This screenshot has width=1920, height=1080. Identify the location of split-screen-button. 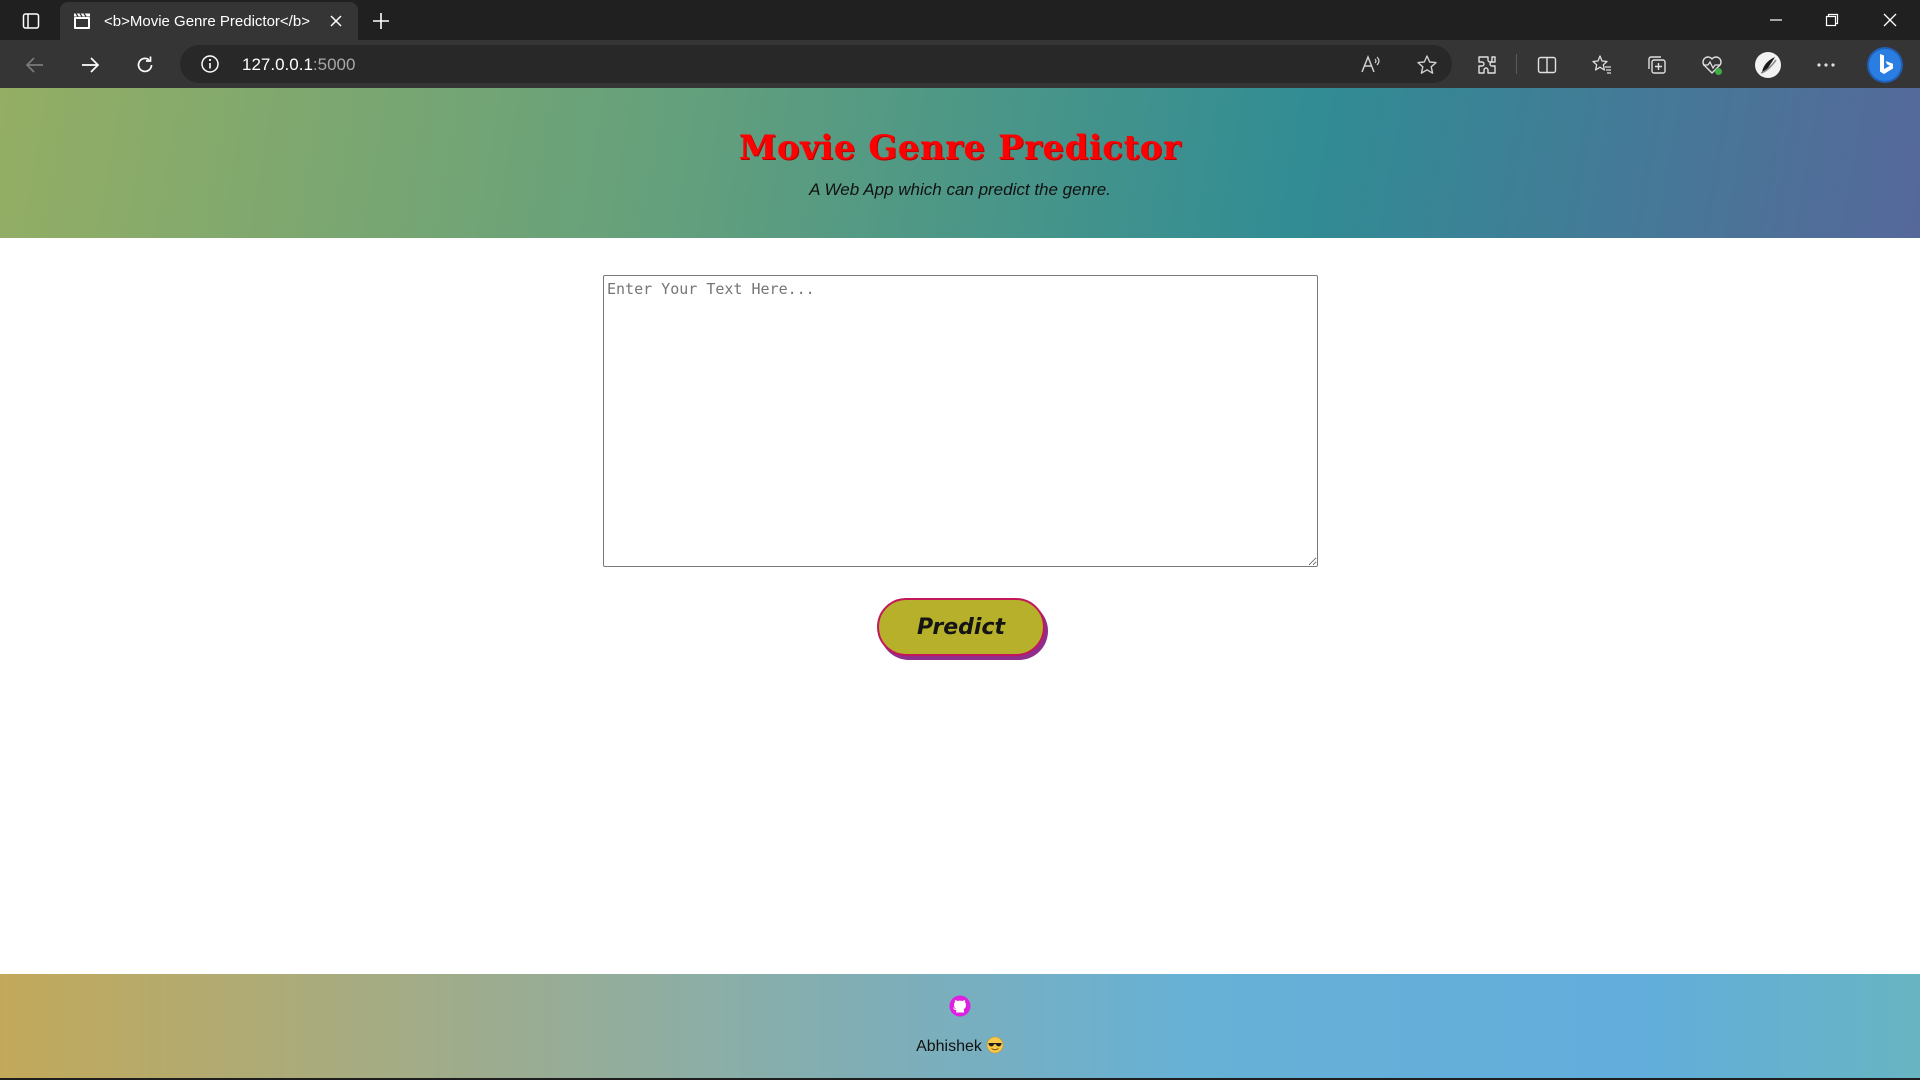
(1547, 65).